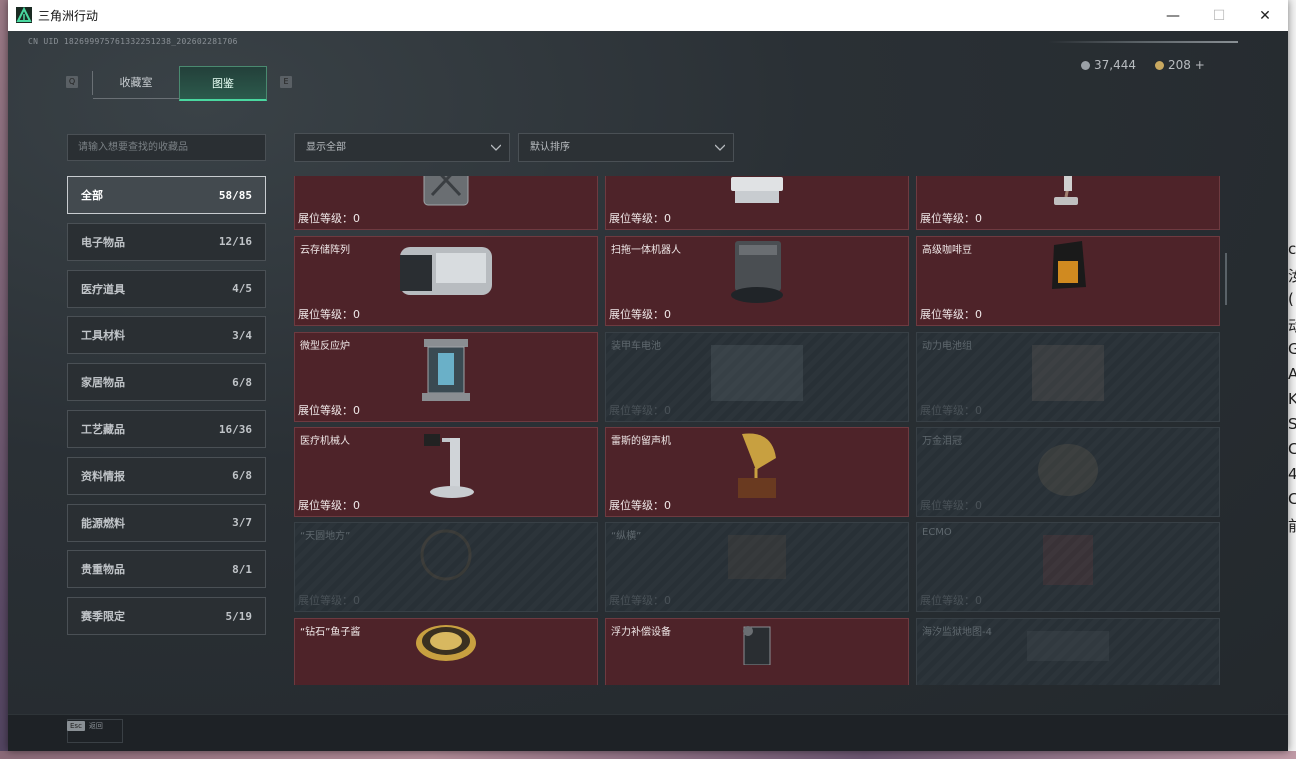  What do you see at coordinates (166, 616) in the screenshot?
I see `category-item: 赛季限定 5/19` at bounding box center [166, 616].